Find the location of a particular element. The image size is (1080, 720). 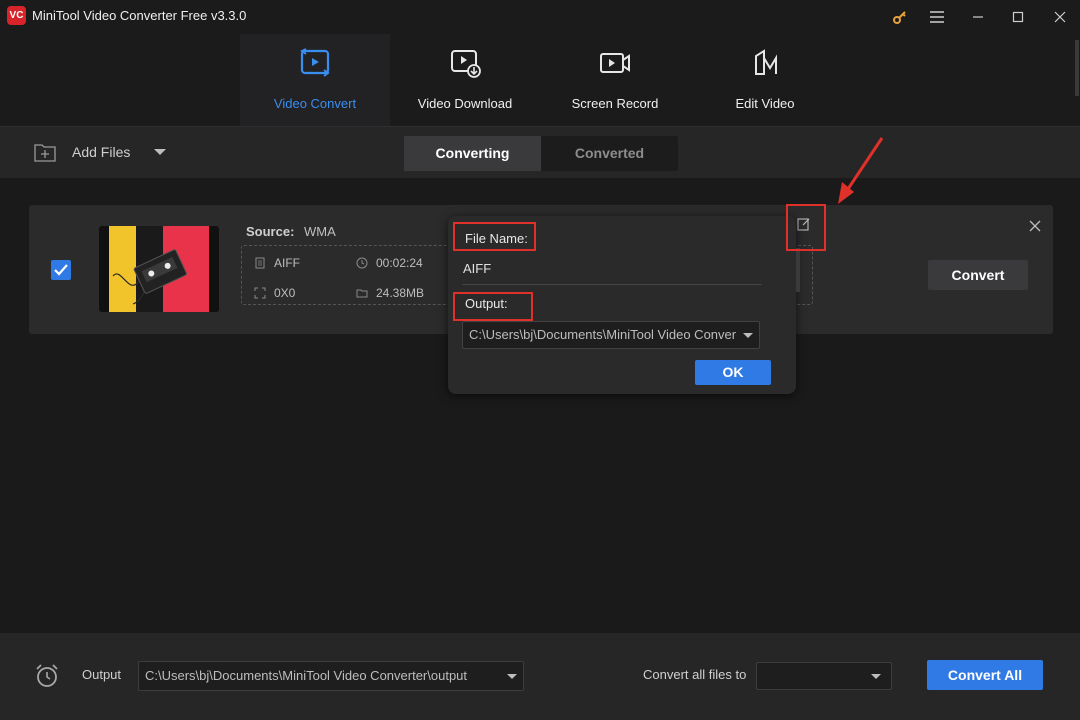

video-download-icon is located at coordinates (466, 64).